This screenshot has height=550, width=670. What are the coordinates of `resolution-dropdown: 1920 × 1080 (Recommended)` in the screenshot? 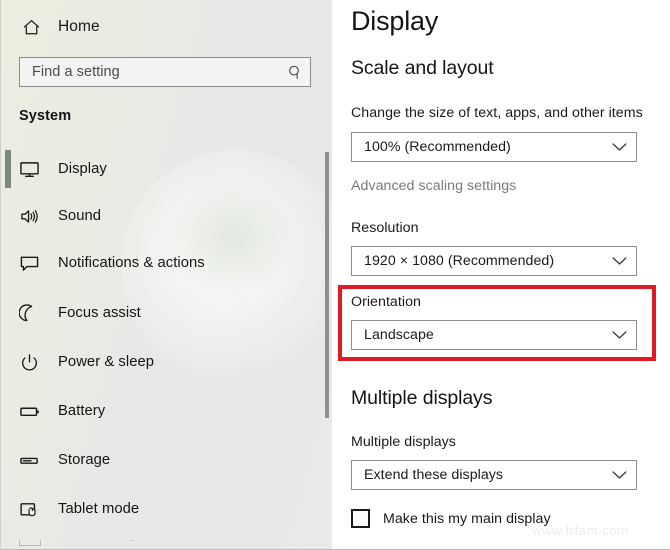 It's located at (494, 261).